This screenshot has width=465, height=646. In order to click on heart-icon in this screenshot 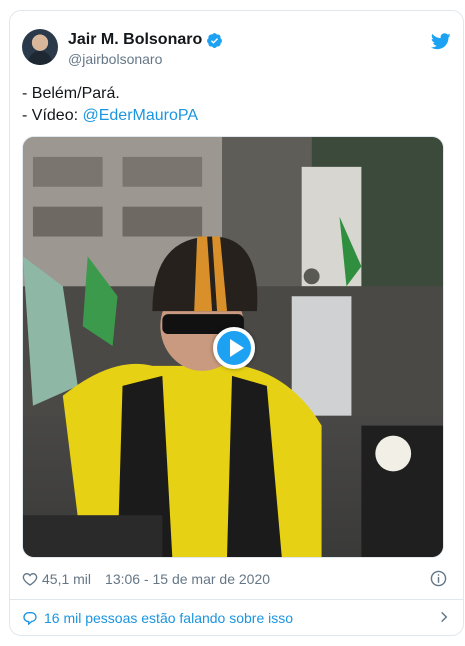, I will do `click(30, 579)`.